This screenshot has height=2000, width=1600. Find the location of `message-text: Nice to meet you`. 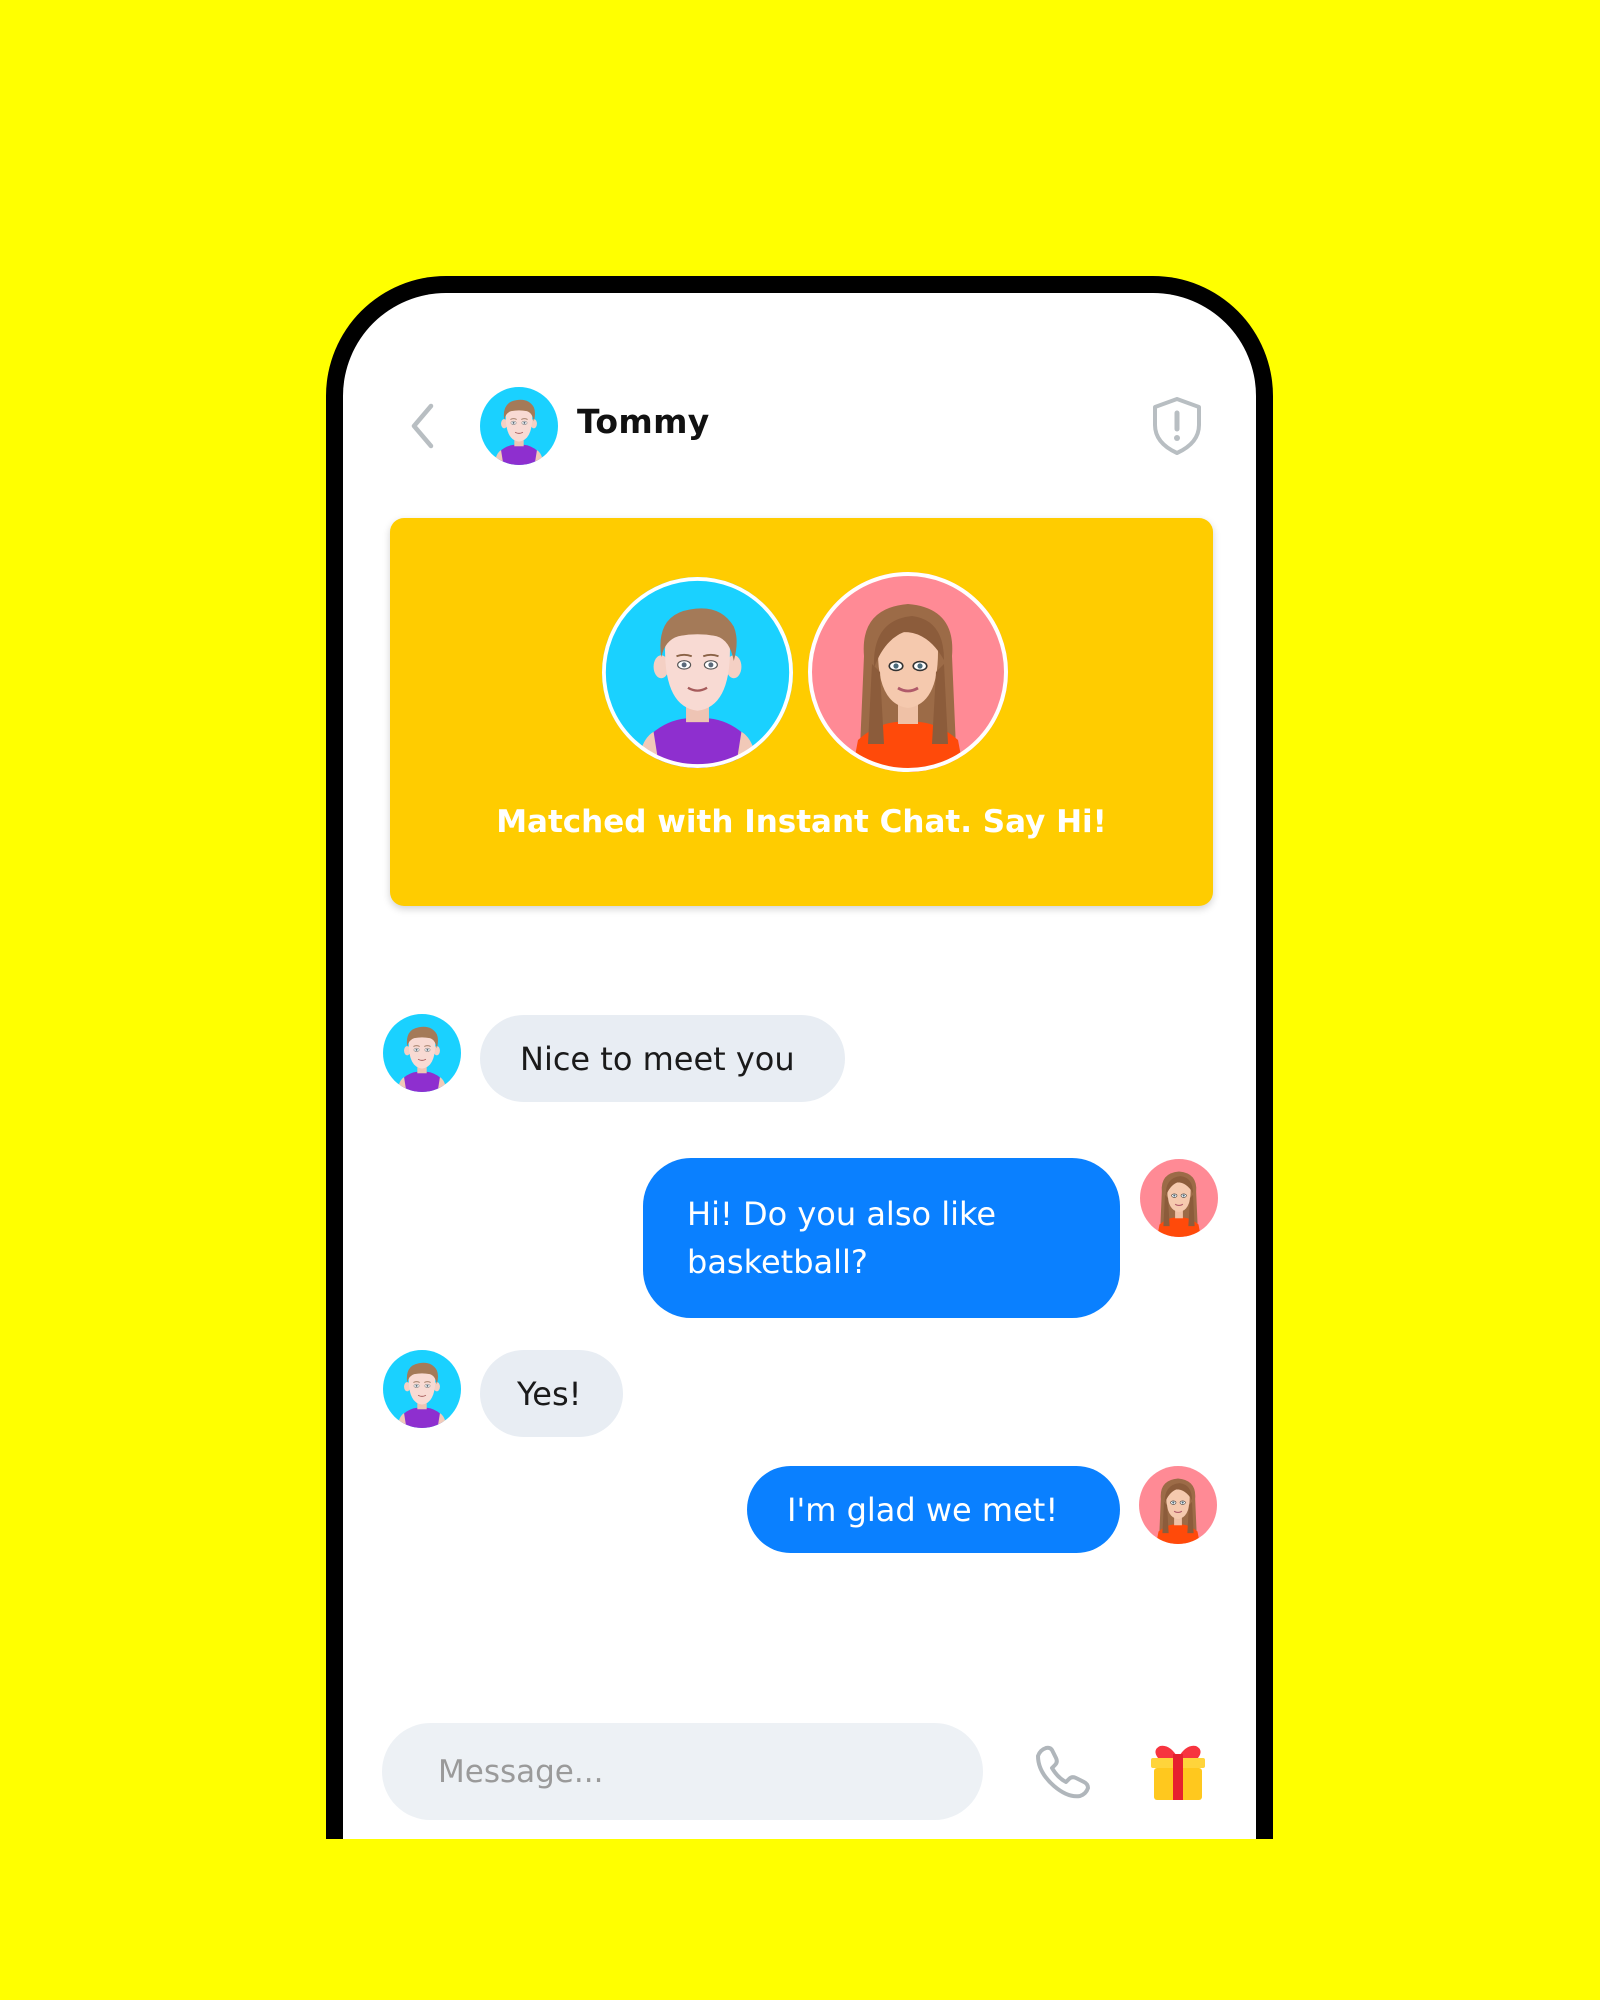

message-text: Nice to meet you is located at coordinates (657, 1058).